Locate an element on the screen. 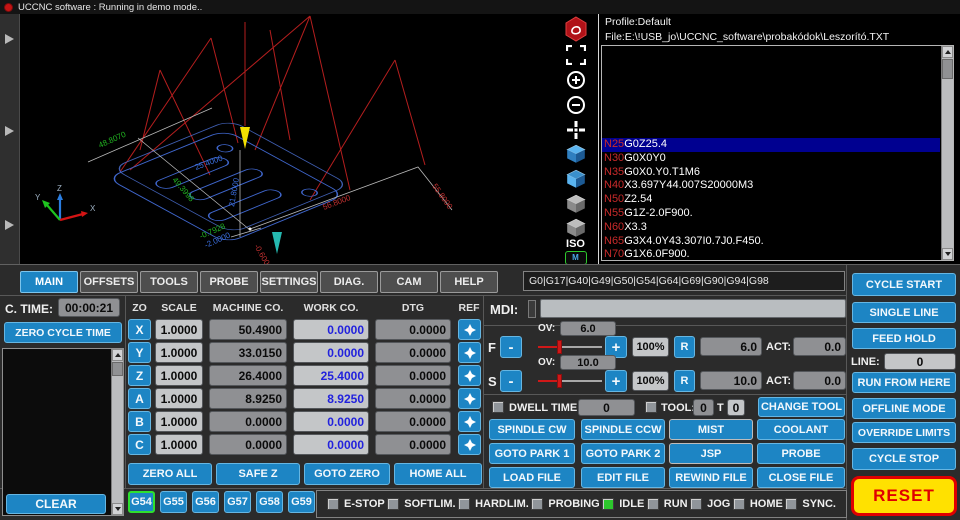 The image size is (960, 520). axis-zero-button-a: A is located at coordinates (139, 398).